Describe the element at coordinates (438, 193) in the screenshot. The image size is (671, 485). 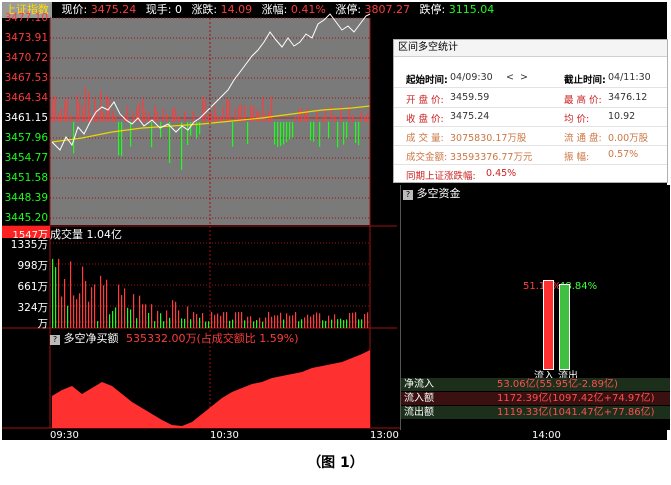
I see `money-flow-title: 多空资金` at that location.